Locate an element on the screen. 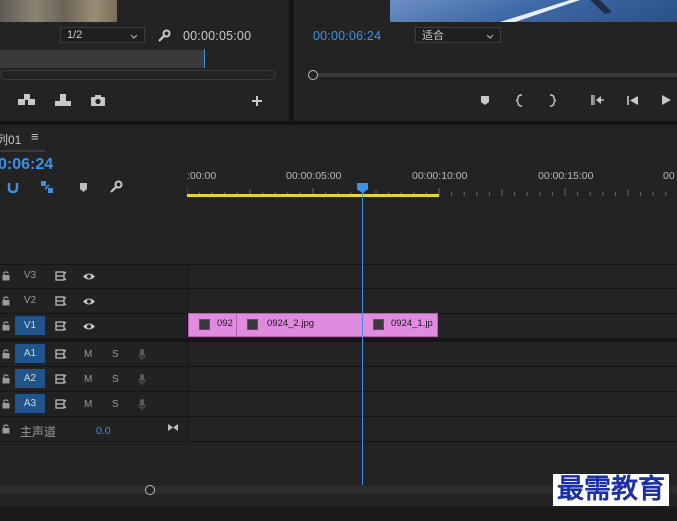 This screenshot has width=677, height=521. source-monitor: 1/2 00:00:05:00 is located at coordinates (144, 60).